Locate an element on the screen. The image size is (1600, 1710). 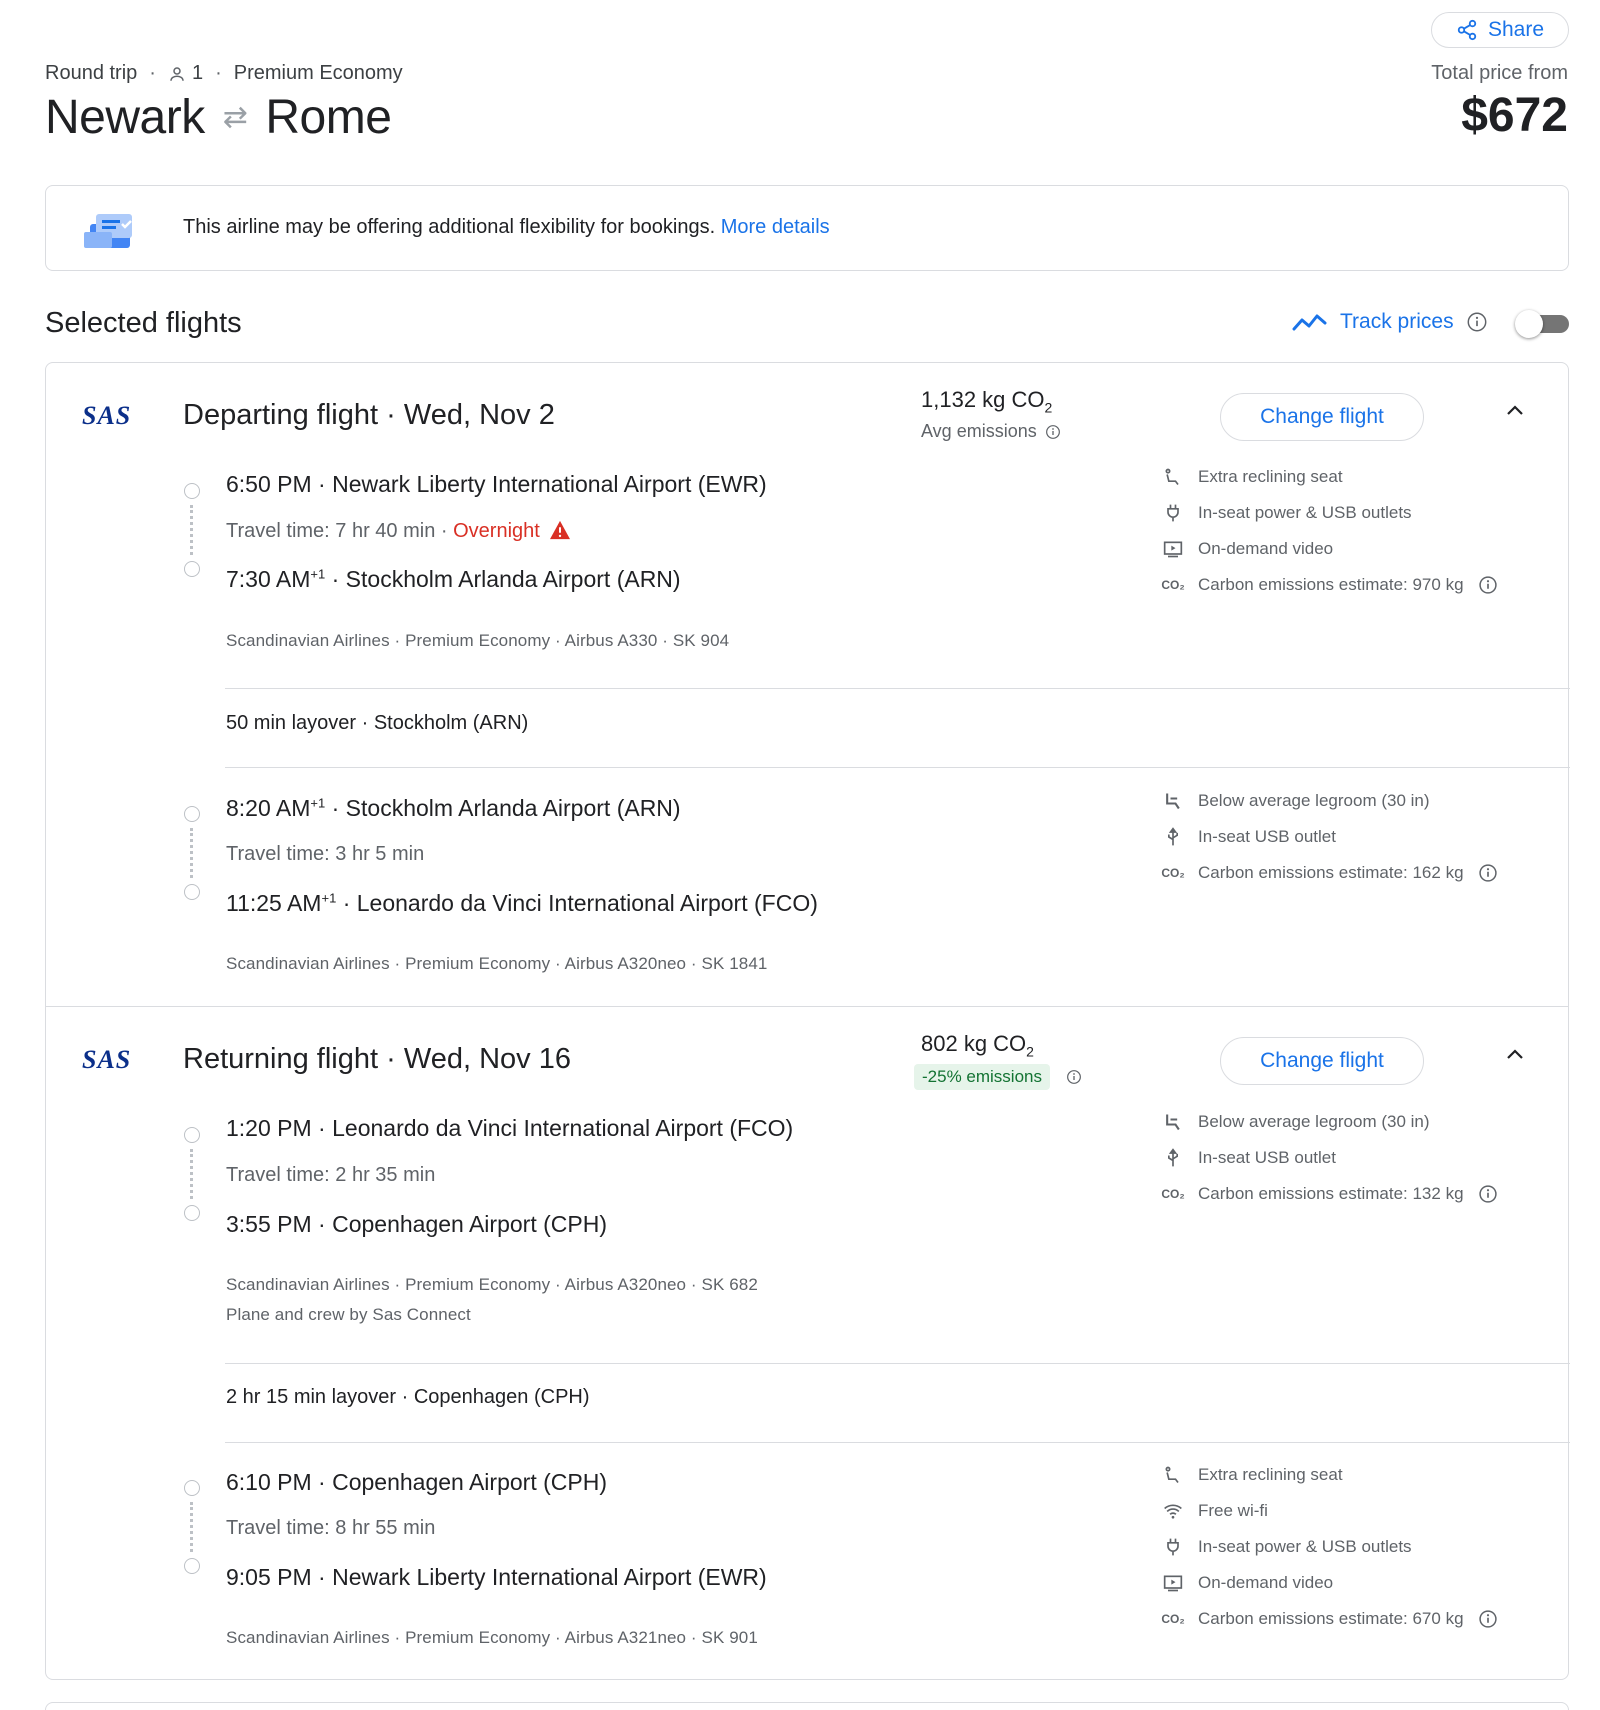
track-prices: Track prices is located at coordinates (1390, 322).